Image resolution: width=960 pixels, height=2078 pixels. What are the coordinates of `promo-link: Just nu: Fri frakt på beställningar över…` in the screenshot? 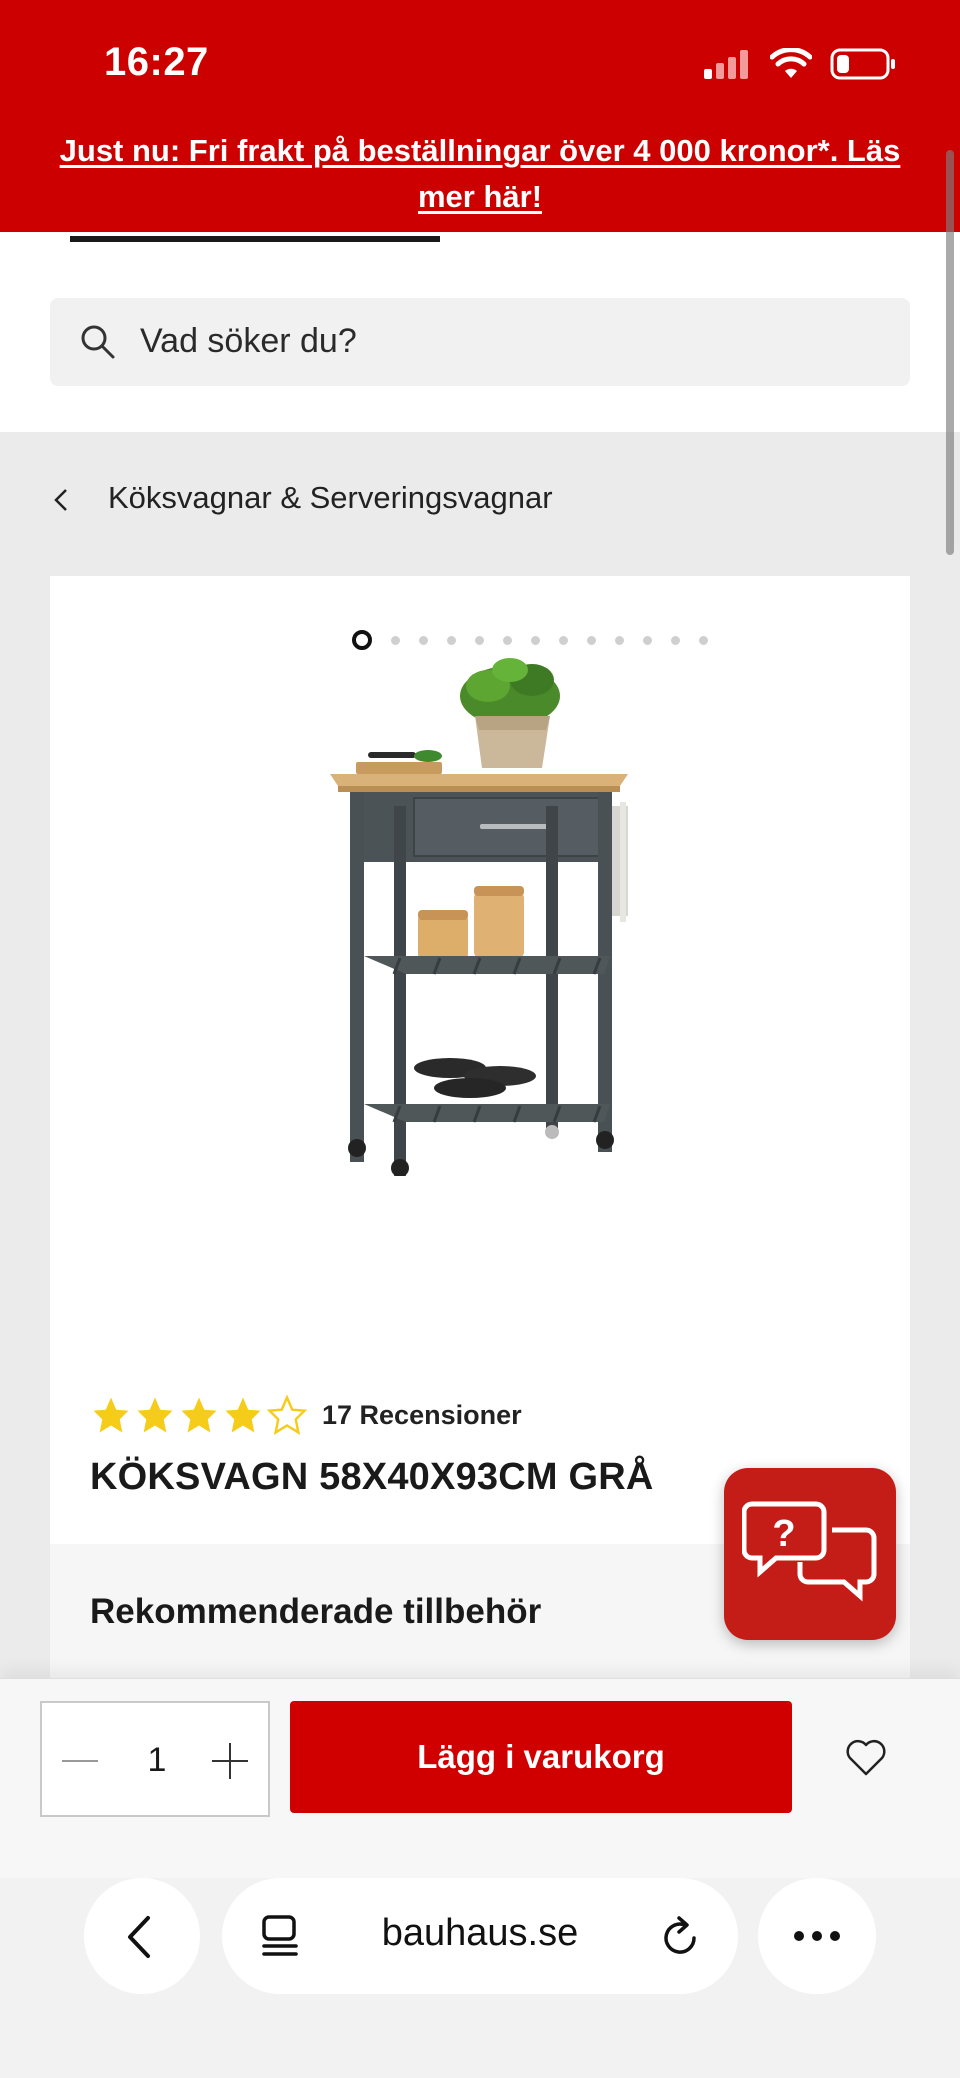 It's located at (480, 174).